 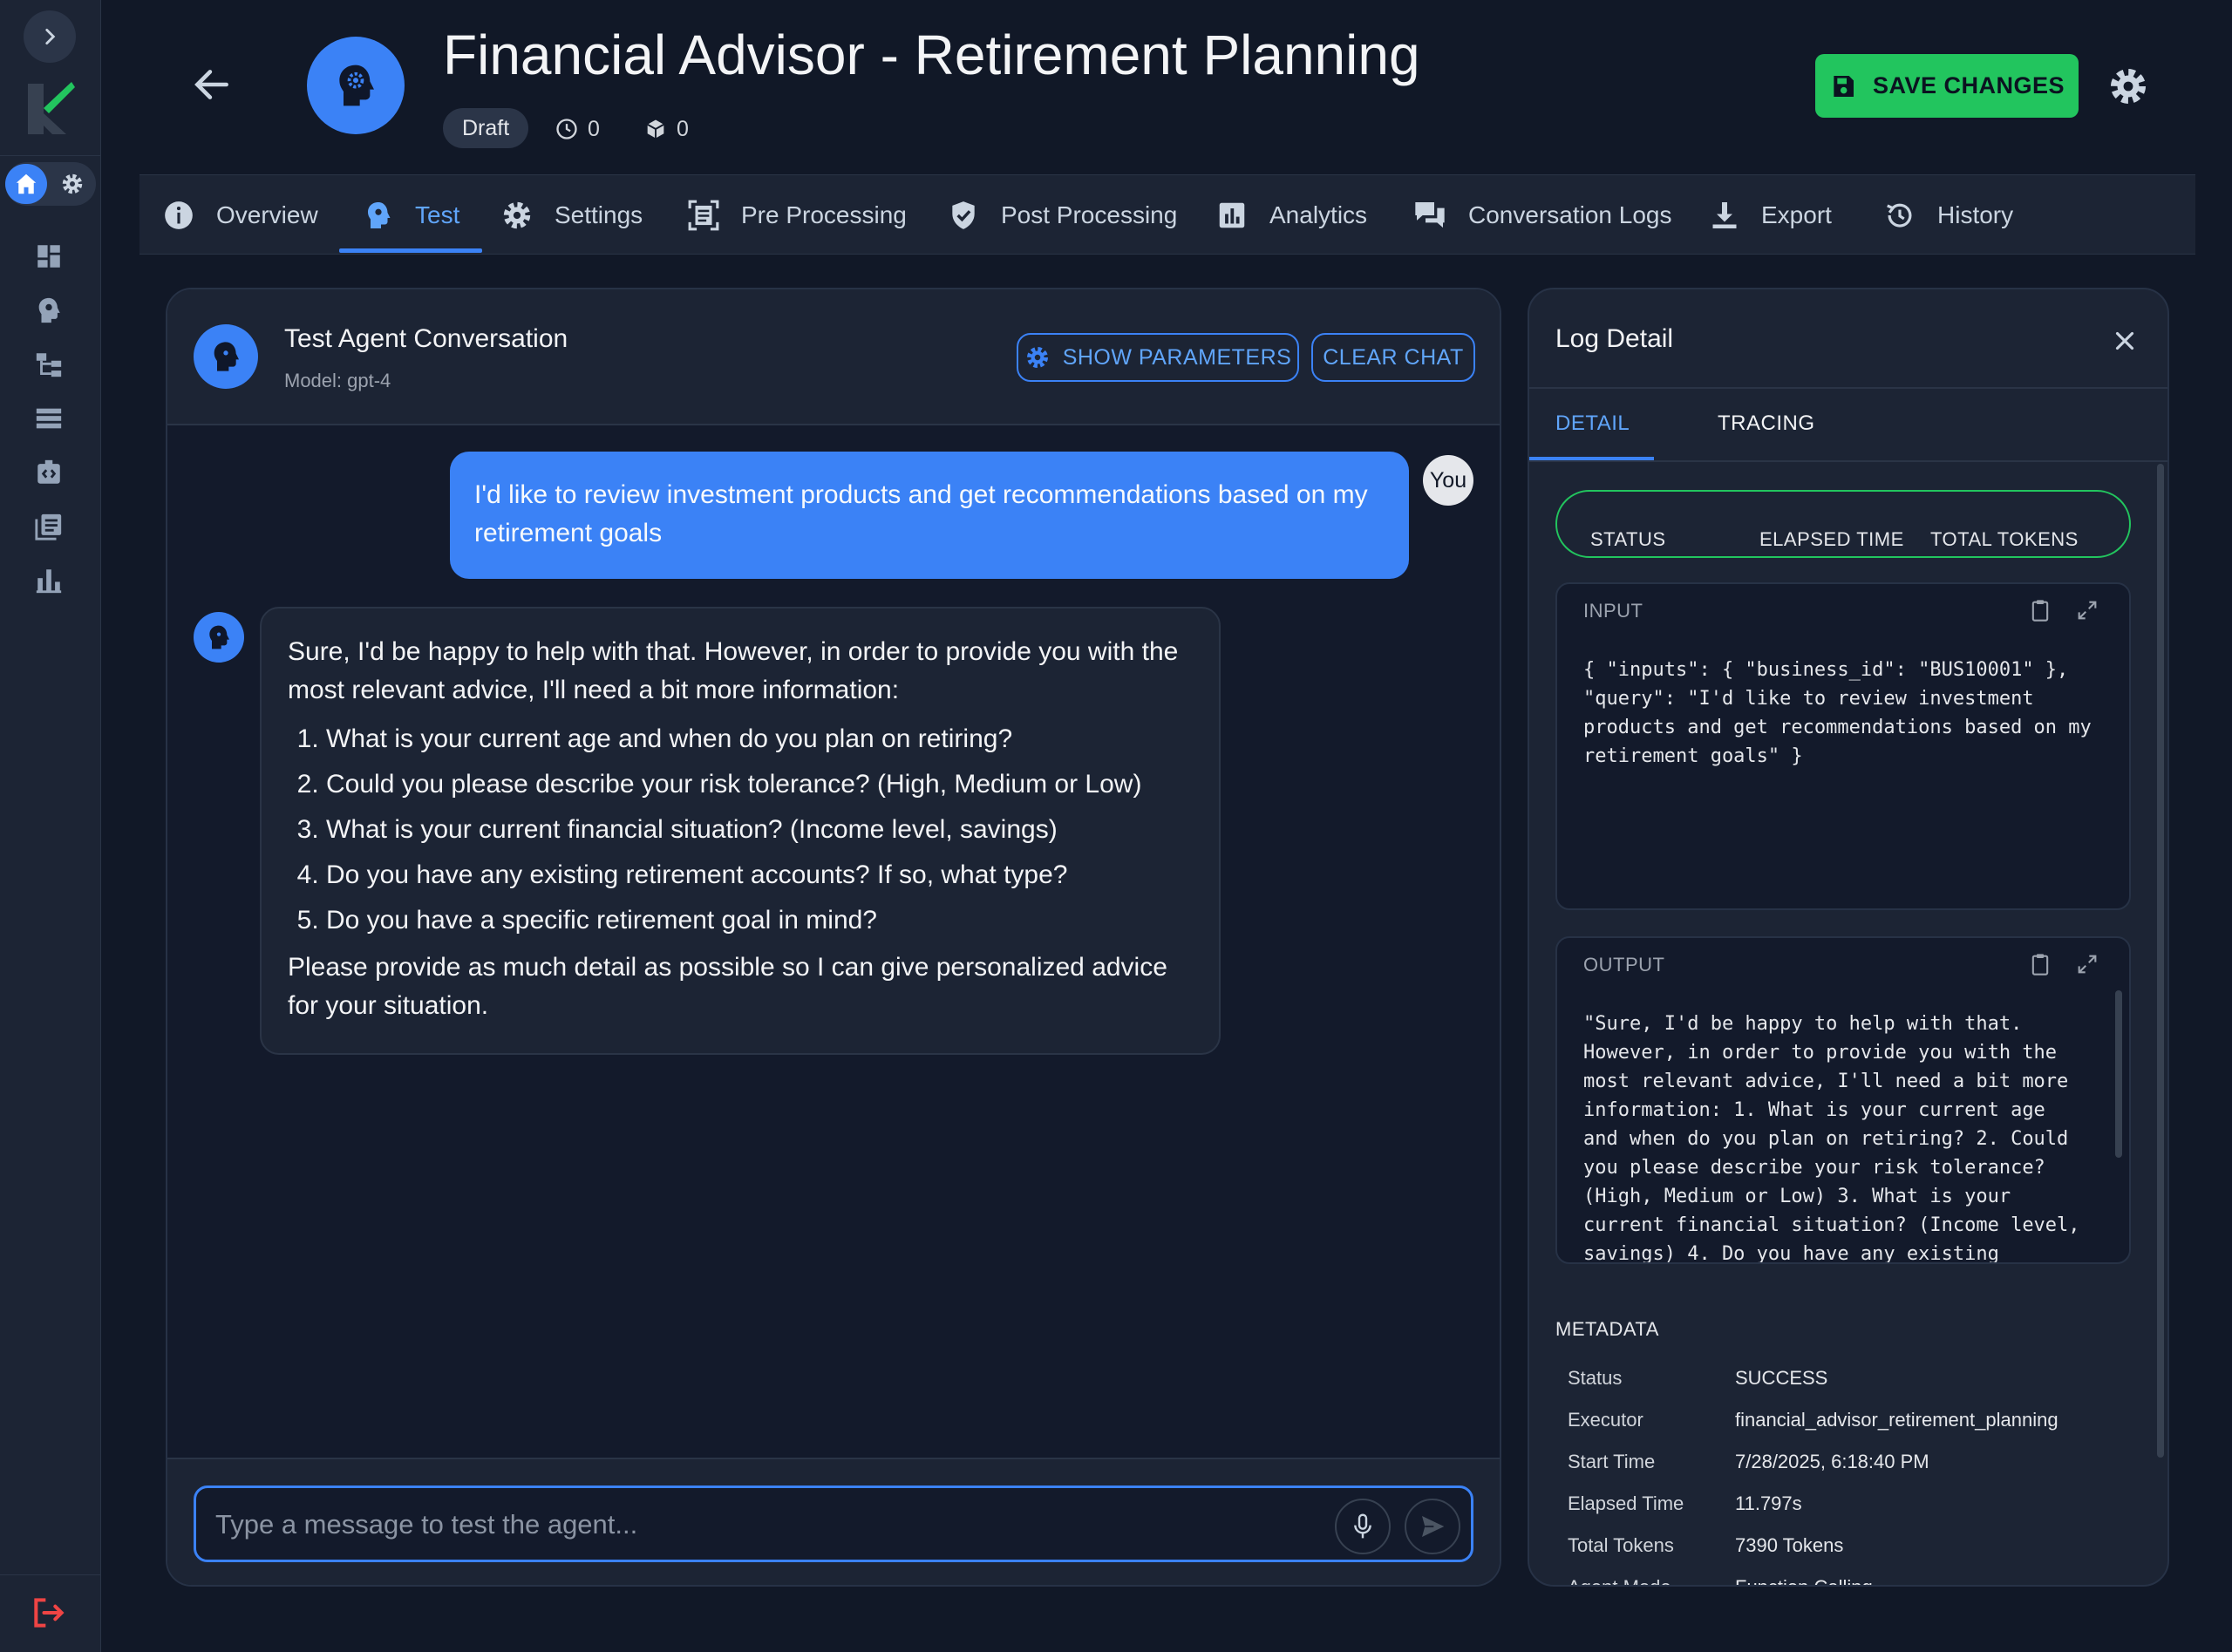 What do you see at coordinates (1975, 214) in the screenshot?
I see `tab-label: History` at bounding box center [1975, 214].